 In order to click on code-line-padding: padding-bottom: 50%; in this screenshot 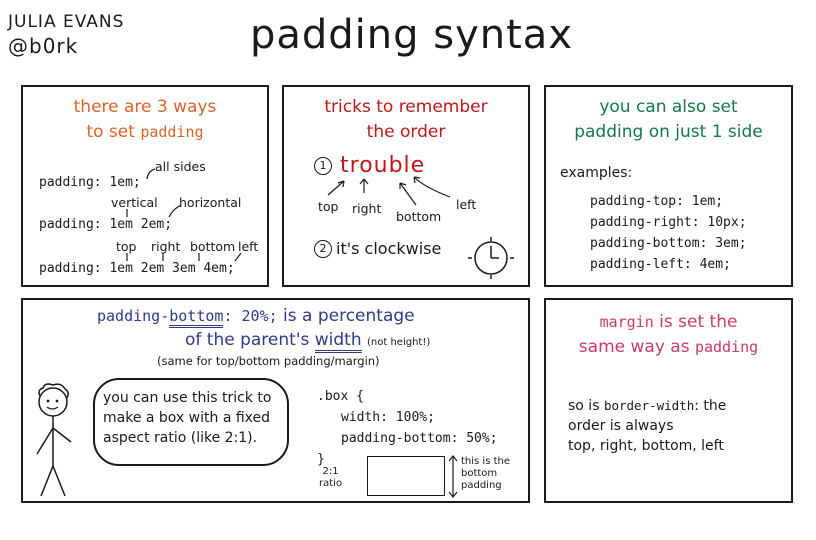, I will do `click(419, 438)`.